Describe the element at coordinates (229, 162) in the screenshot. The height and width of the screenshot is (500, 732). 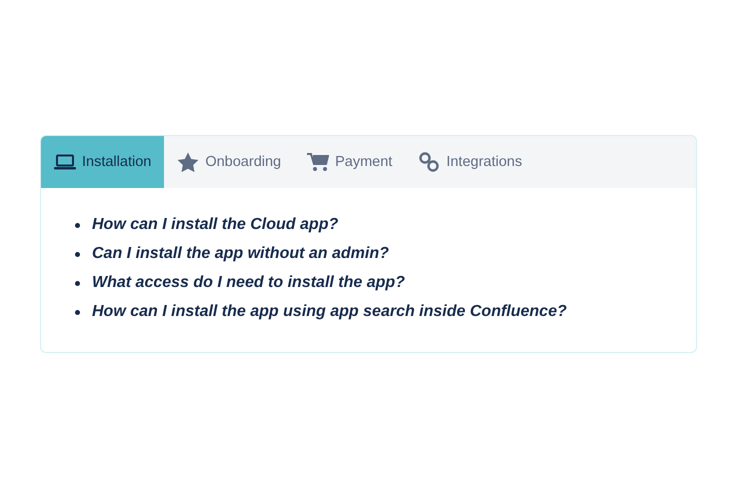
I see `tab: Onboarding` at that location.